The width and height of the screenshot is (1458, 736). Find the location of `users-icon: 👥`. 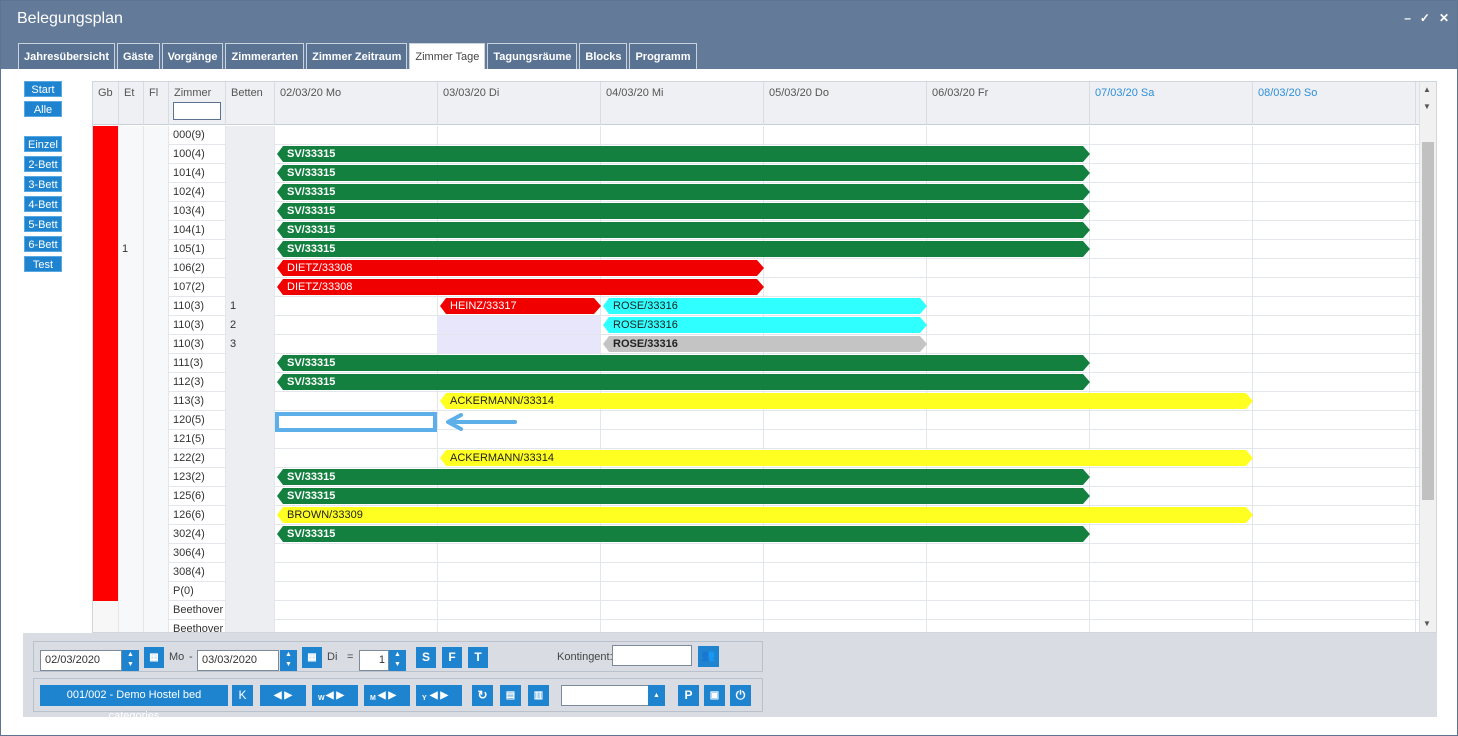

users-icon: 👥 is located at coordinates (708, 656).